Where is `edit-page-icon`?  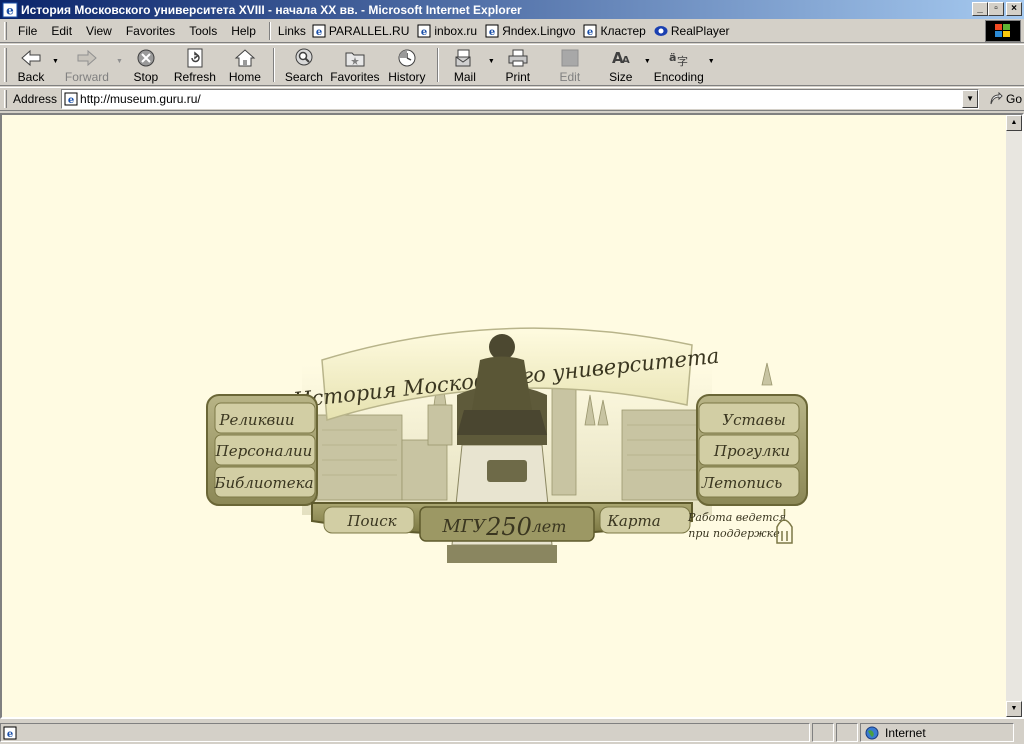
edit-page-icon is located at coordinates (570, 58).